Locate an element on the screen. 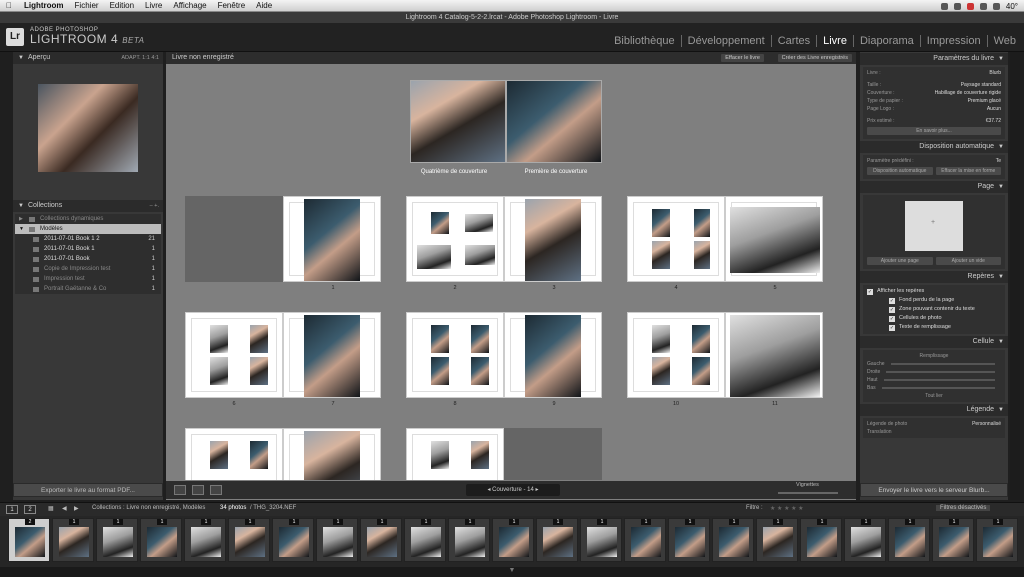  filmstrip-collapse-arrow-icon: ▼ is located at coordinates (512, 572).